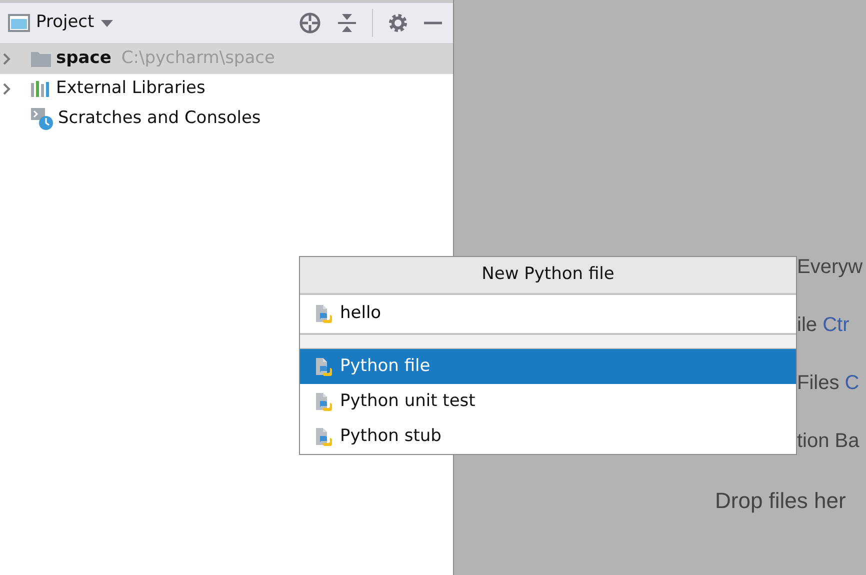 The height and width of the screenshot is (575, 866). What do you see at coordinates (65, 23) in the screenshot?
I see `panel-title: Project` at bounding box center [65, 23].